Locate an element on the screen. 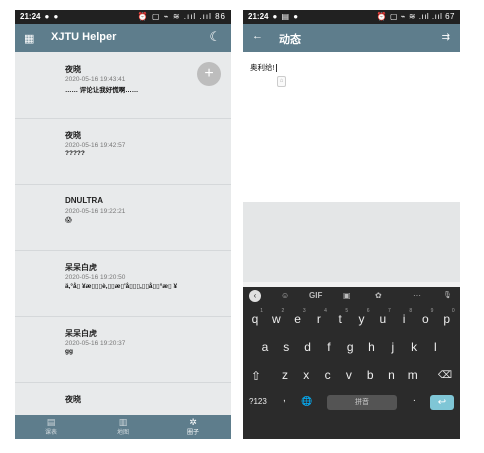  settings-icon: ✿ is located at coordinates (378, 295).